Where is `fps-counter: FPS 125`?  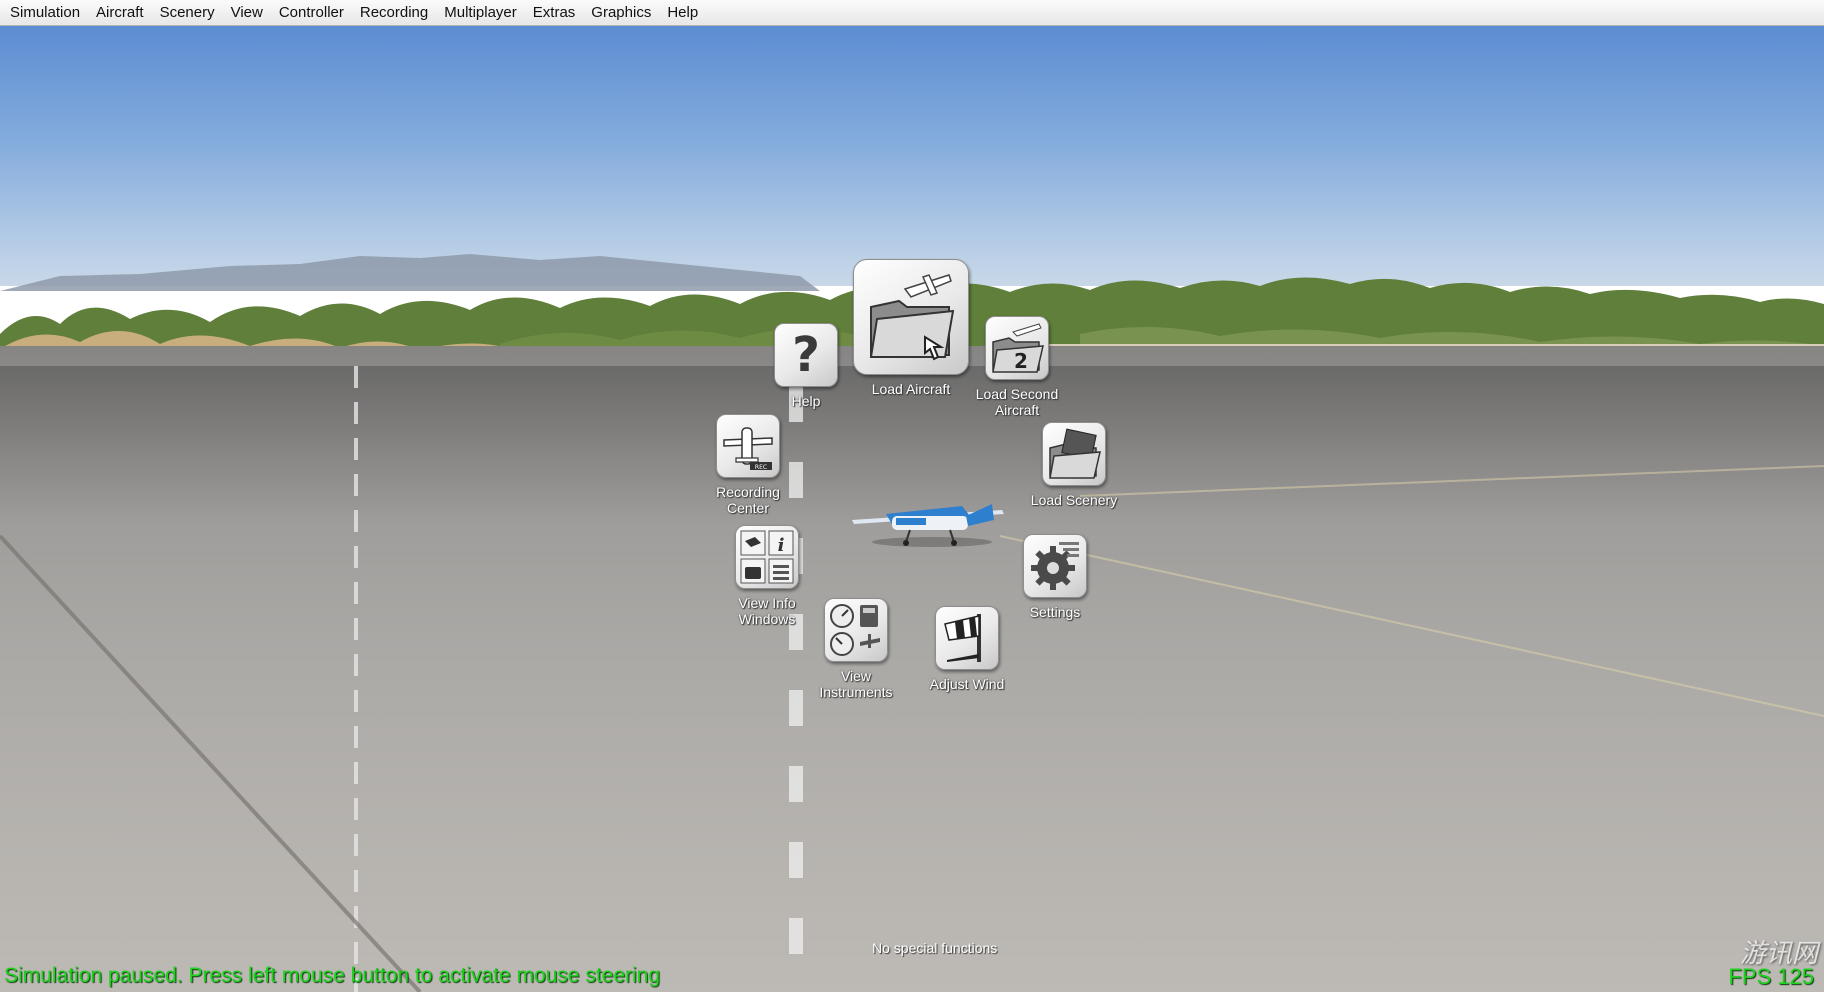
fps-counter: FPS 125 is located at coordinates (1771, 976).